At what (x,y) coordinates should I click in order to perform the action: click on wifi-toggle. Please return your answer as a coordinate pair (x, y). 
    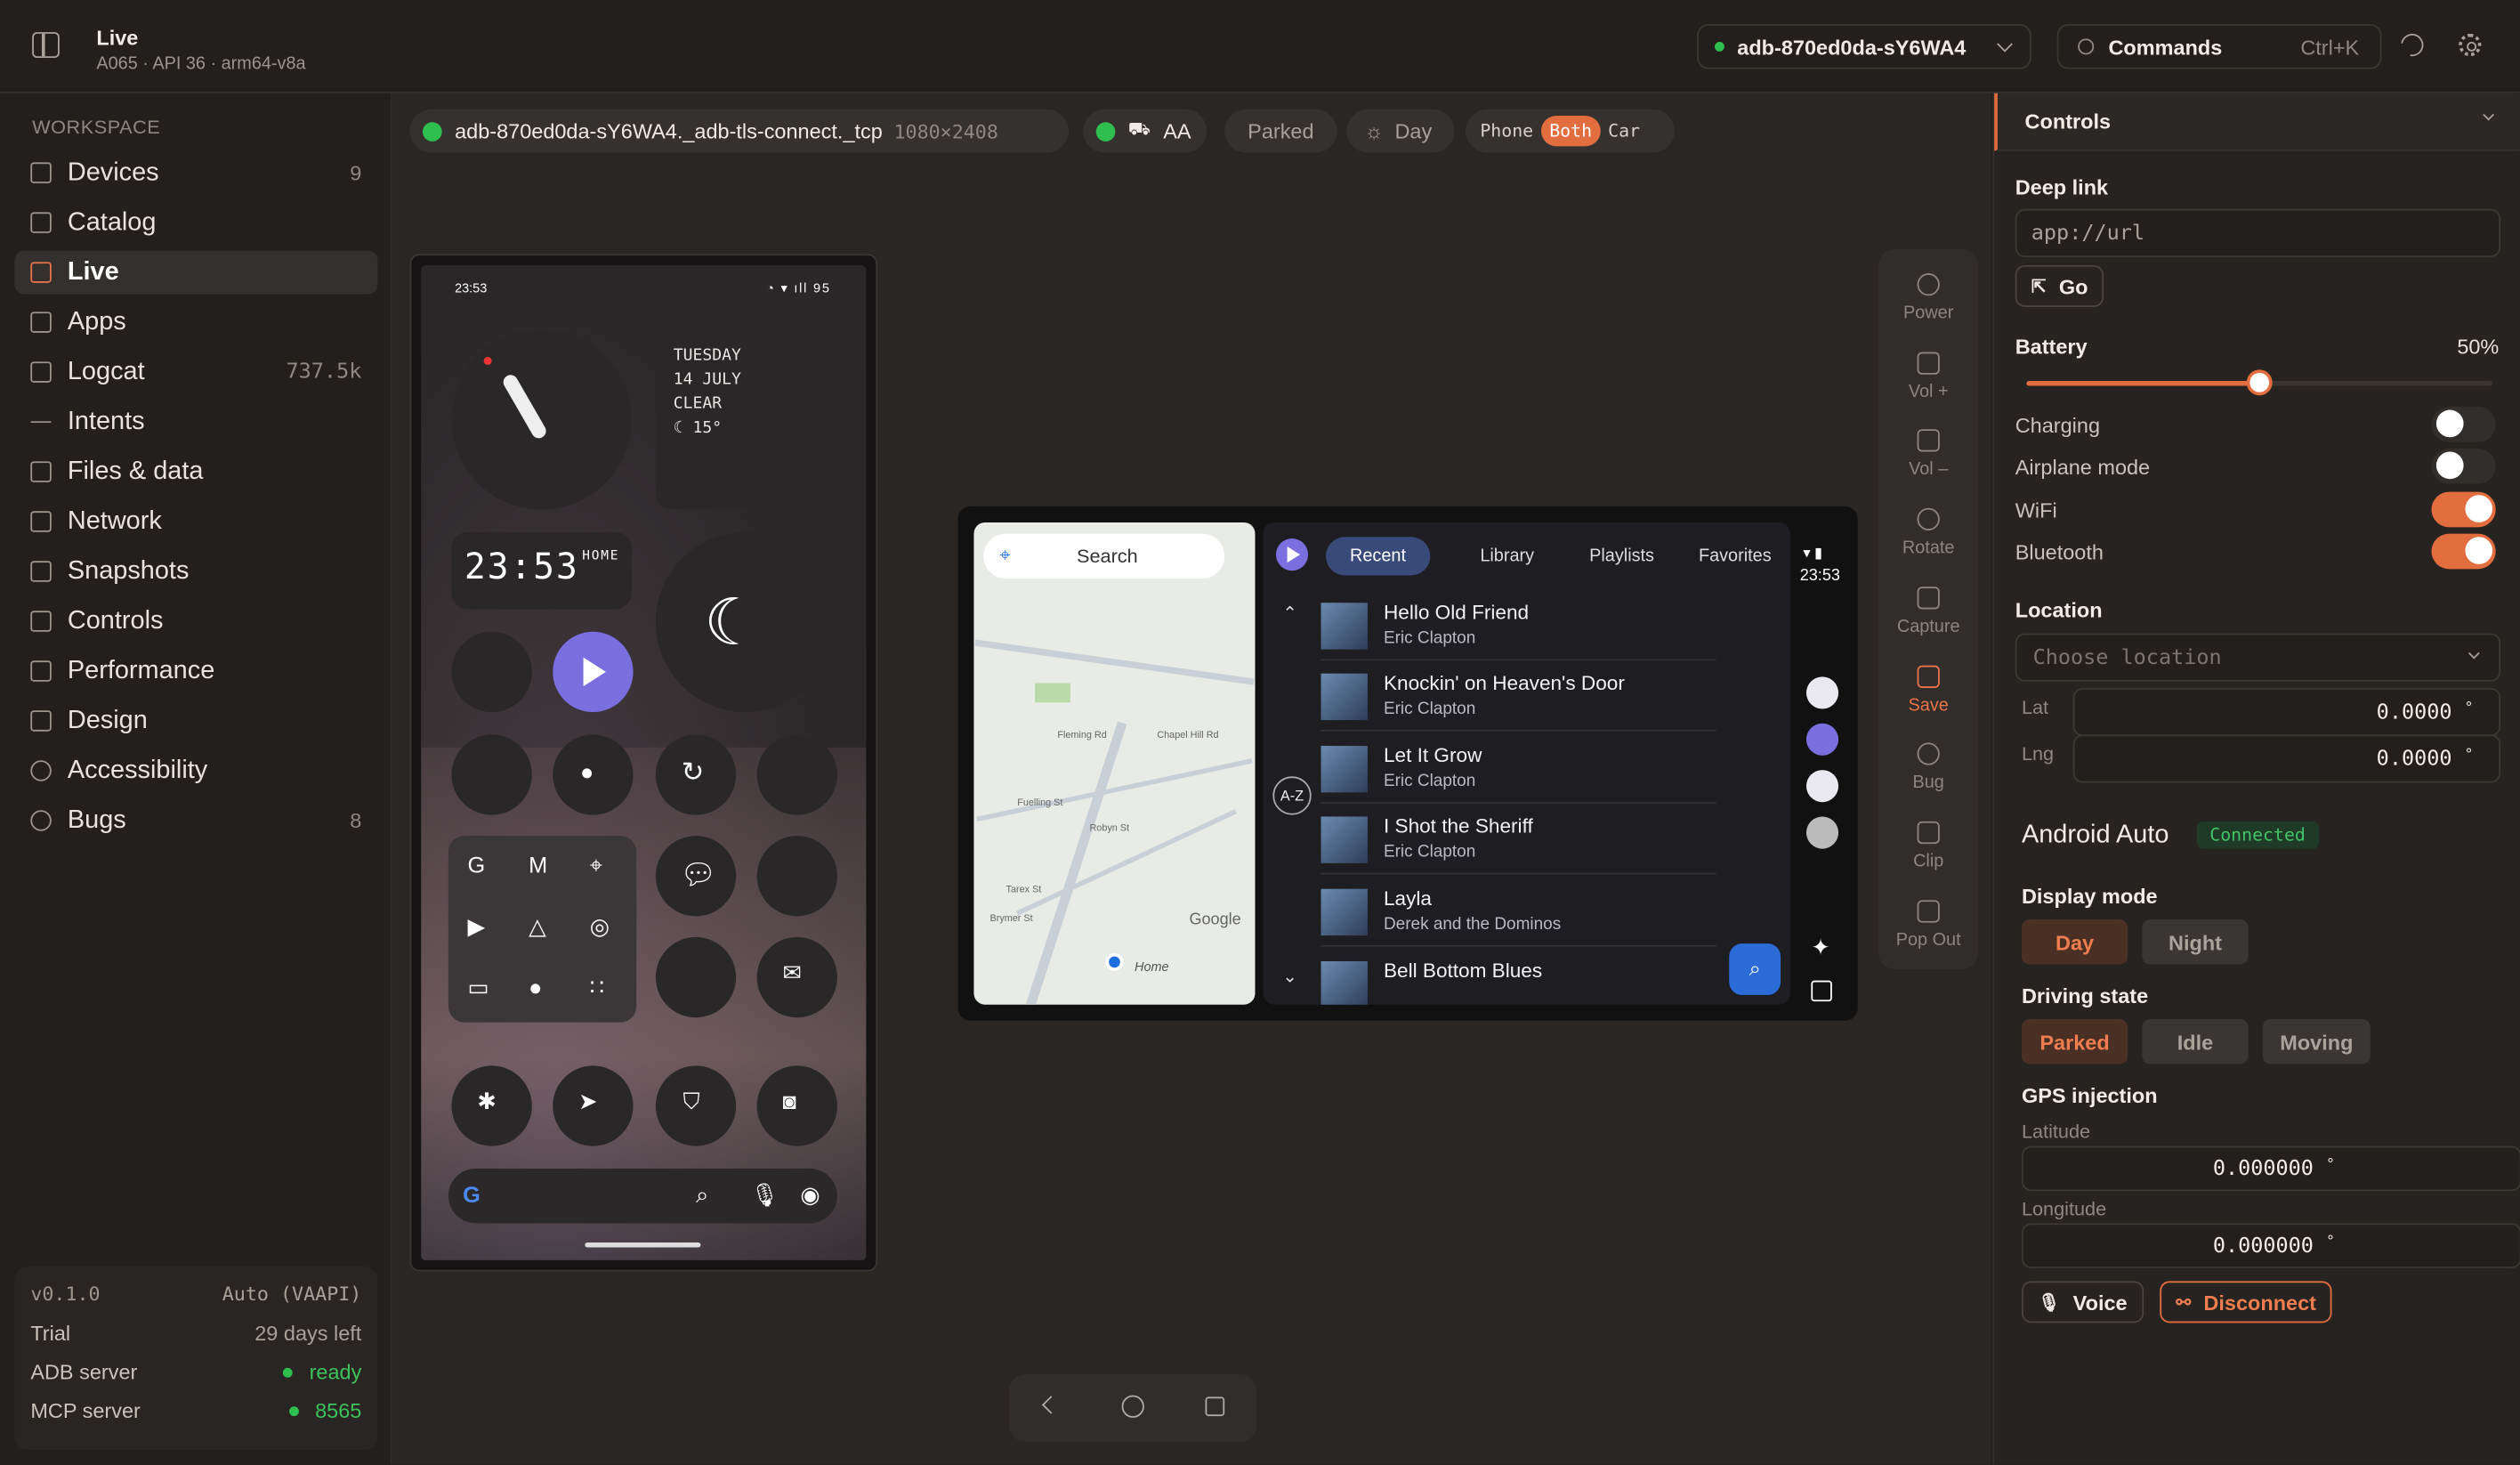
    Looking at the image, I should click on (2463, 509).